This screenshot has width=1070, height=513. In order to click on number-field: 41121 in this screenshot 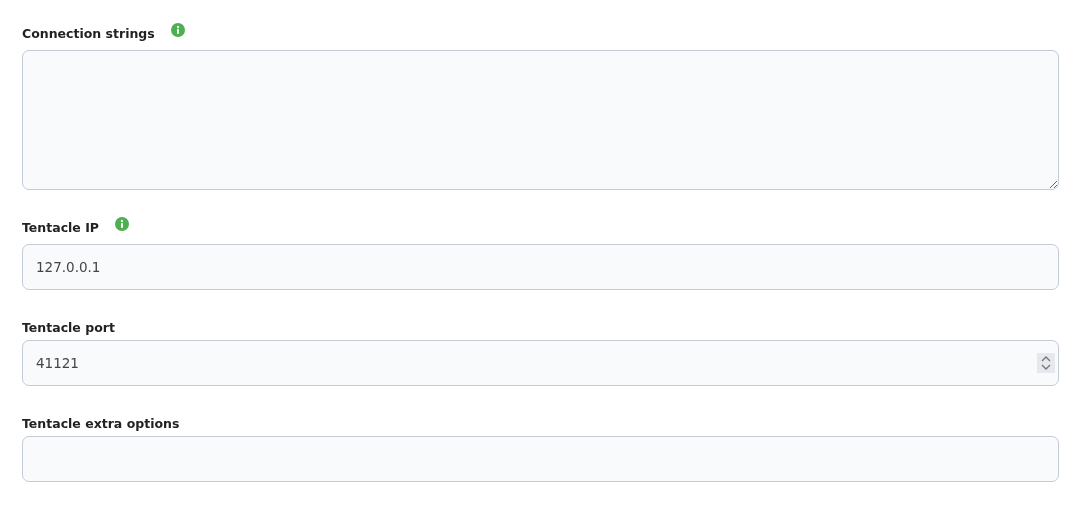, I will do `click(540, 363)`.